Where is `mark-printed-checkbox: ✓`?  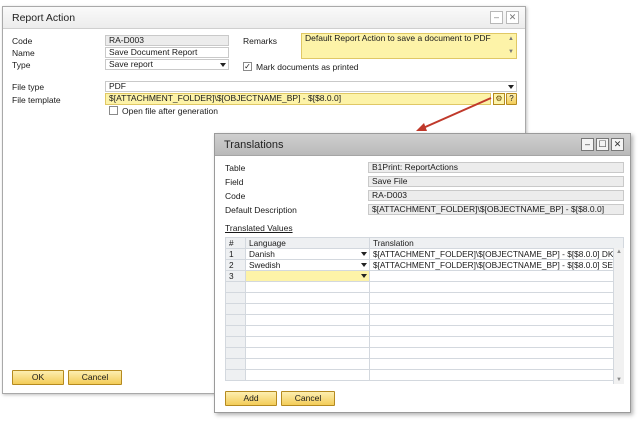 mark-printed-checkbox: ✓ is located at coordinates (247, 66).